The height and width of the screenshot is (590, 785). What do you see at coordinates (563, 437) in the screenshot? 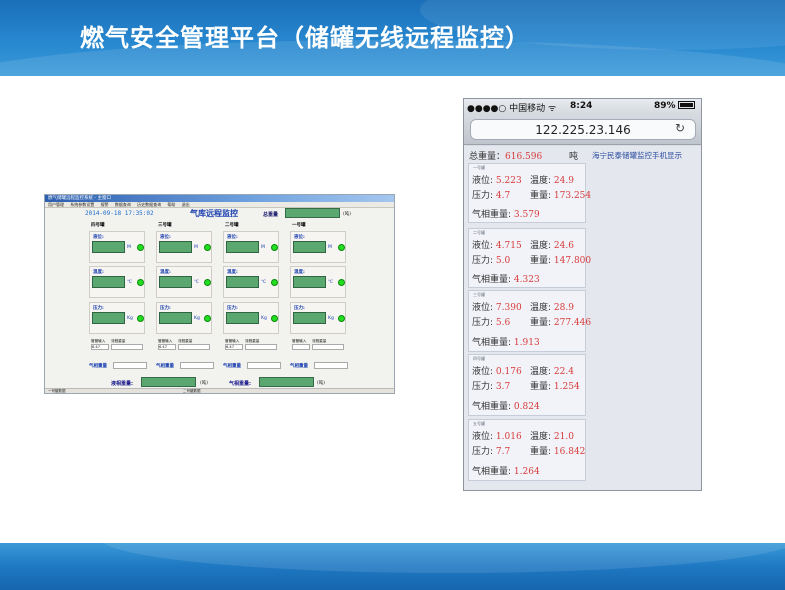
I see `temp-value: 21.0` at bounding box center [563, 437].